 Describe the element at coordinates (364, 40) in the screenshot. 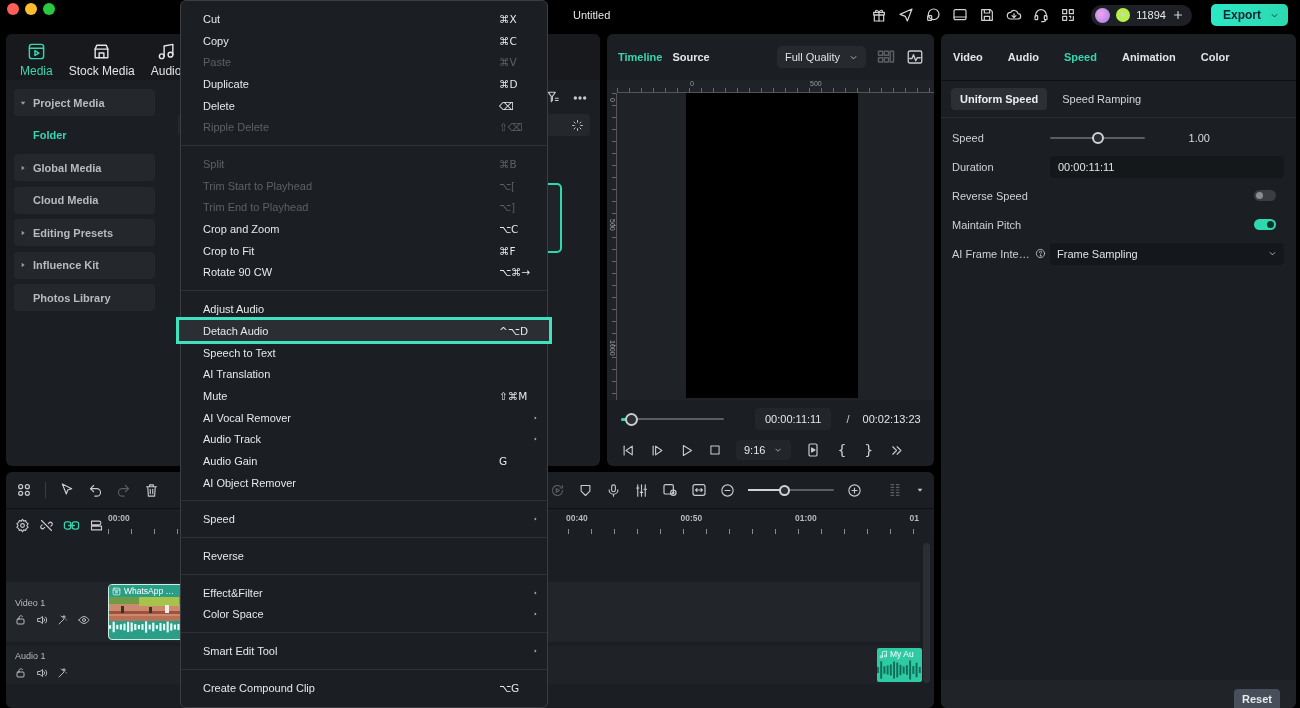

I see `menu-item: Copy ⌘C` at that location.